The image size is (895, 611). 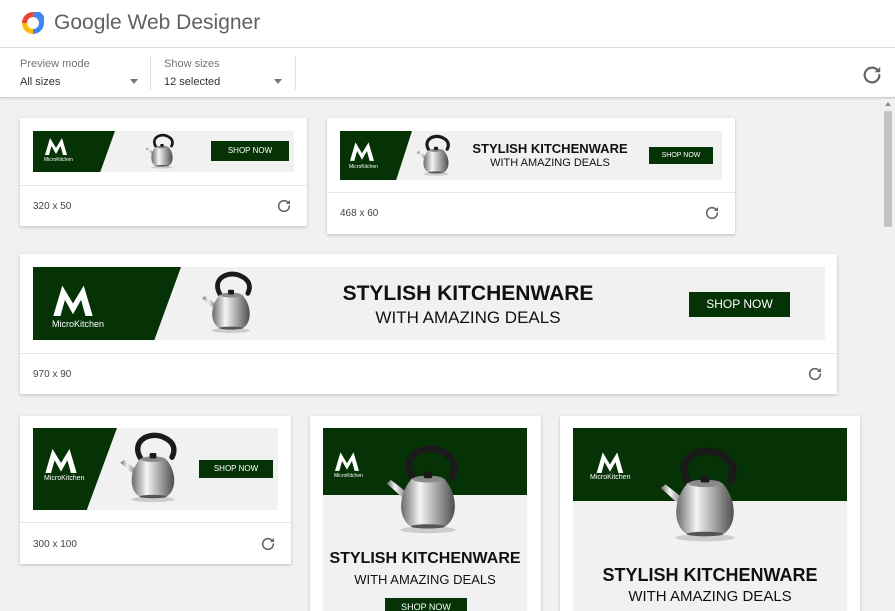 What do you see at coordinates (79, 73) in the screenshot?
I see `preview-mode-select: Preview mode All sizes` at bounding box center [79, 73].